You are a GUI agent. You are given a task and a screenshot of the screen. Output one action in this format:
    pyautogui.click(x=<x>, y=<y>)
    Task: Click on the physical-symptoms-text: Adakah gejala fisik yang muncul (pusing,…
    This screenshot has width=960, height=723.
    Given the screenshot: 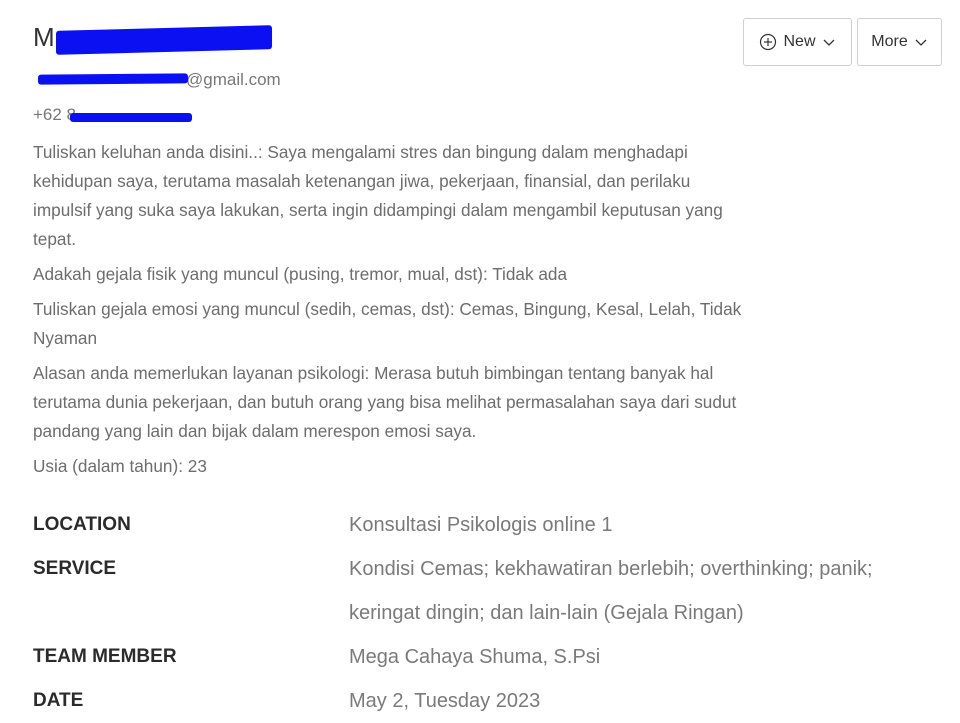 What is the action you would take?
    pyautogui.click(x=300, y=274)
    